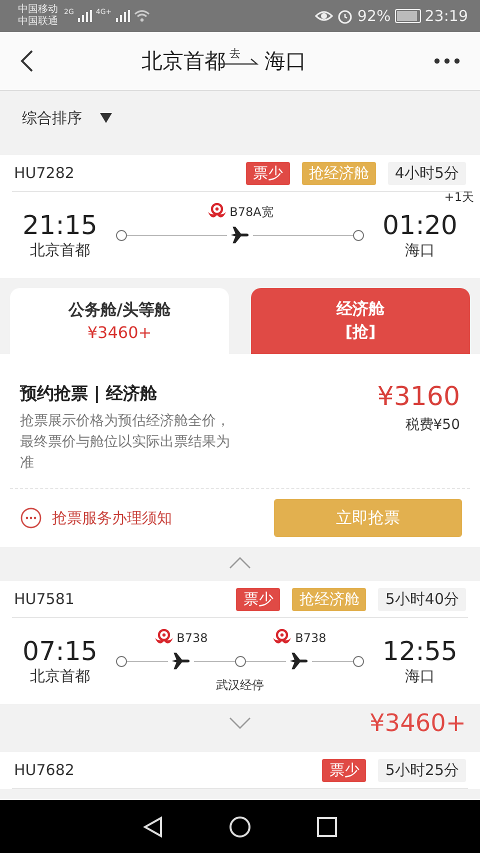 This screenshot has height=853, width=480. Describe the element at coordinates (38, 22) in the screenshot. I see `carrier-name: 中国联通` at that location.